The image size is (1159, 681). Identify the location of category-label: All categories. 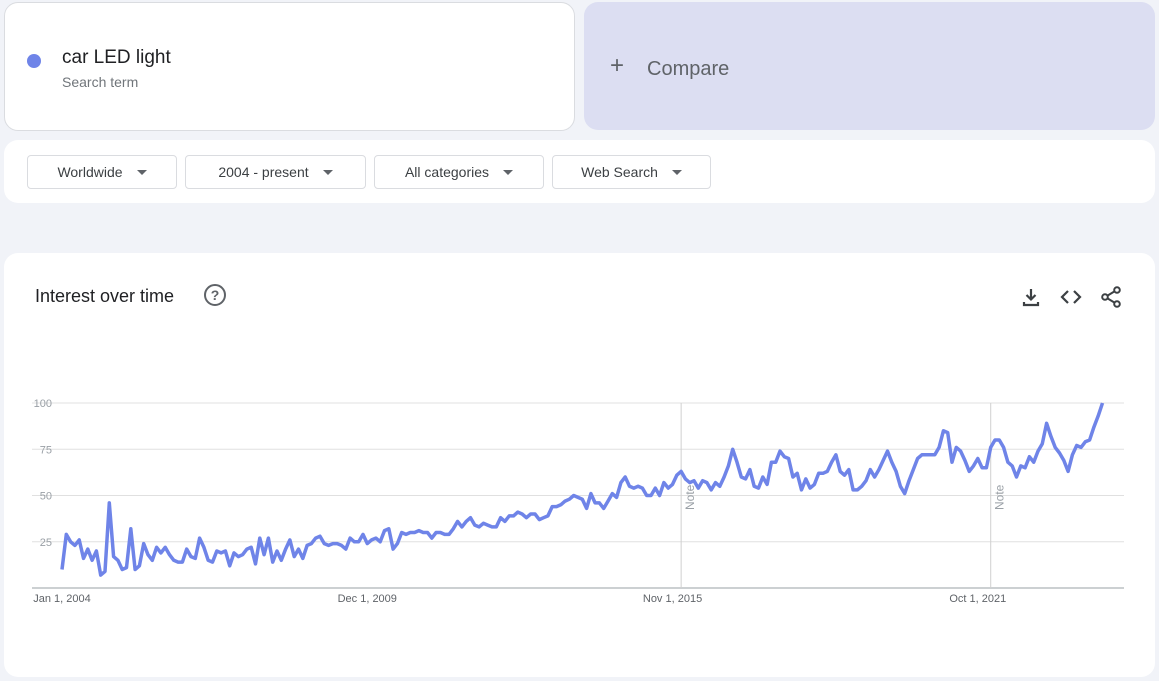
(447, 172).